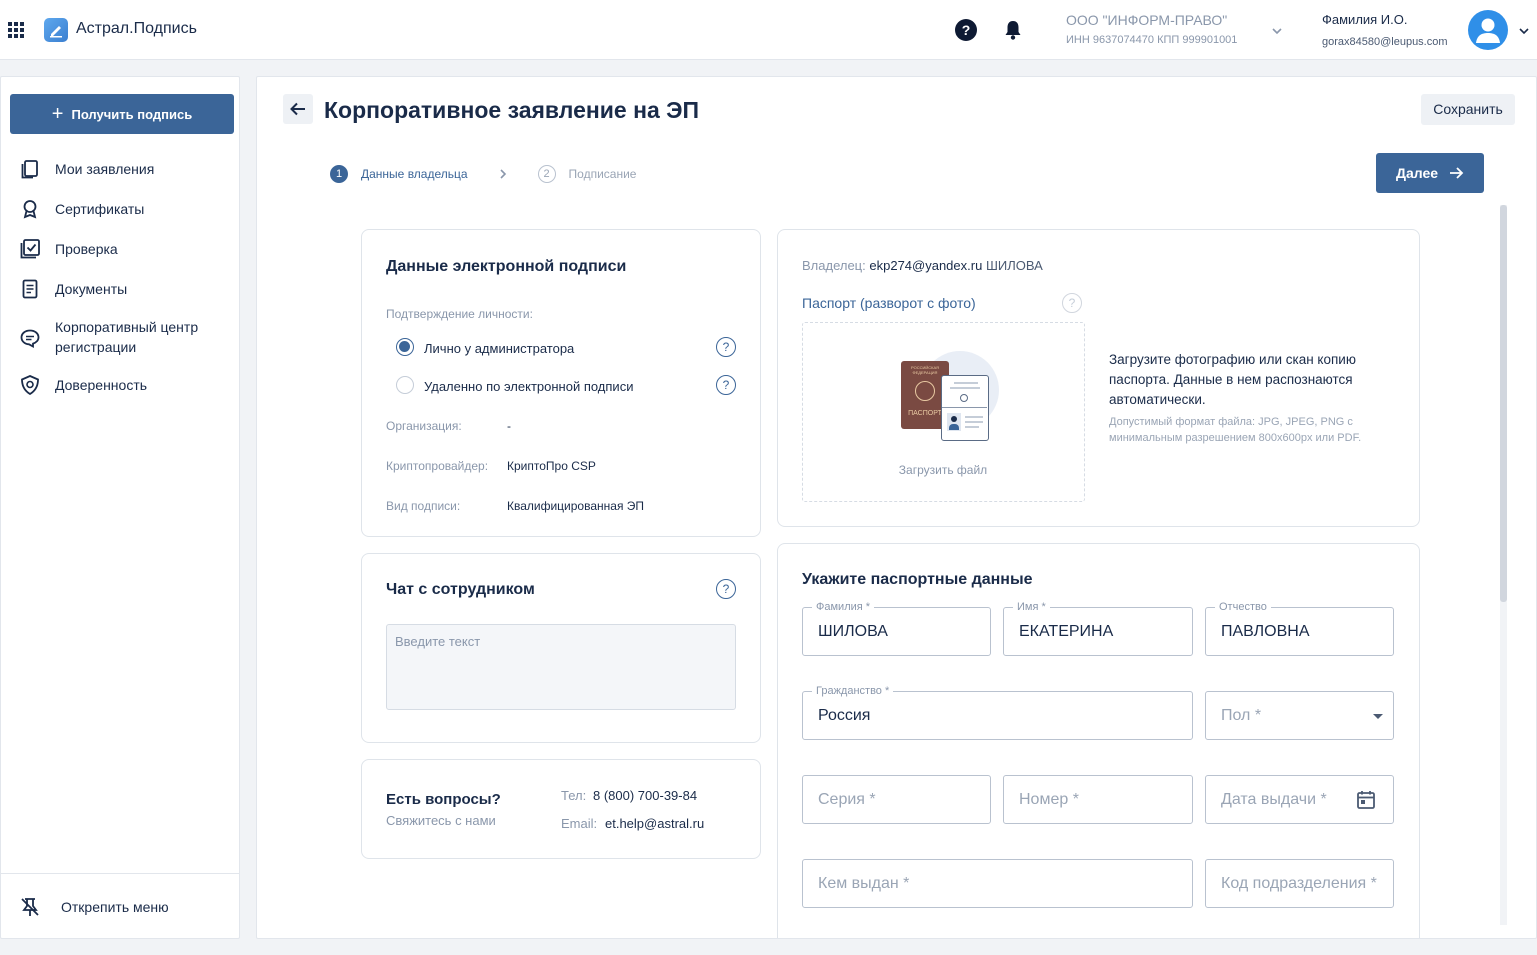 The height and width of the screenshot is (955, 1537). I want to click on arrow-right-icon, so click(1457, 173).